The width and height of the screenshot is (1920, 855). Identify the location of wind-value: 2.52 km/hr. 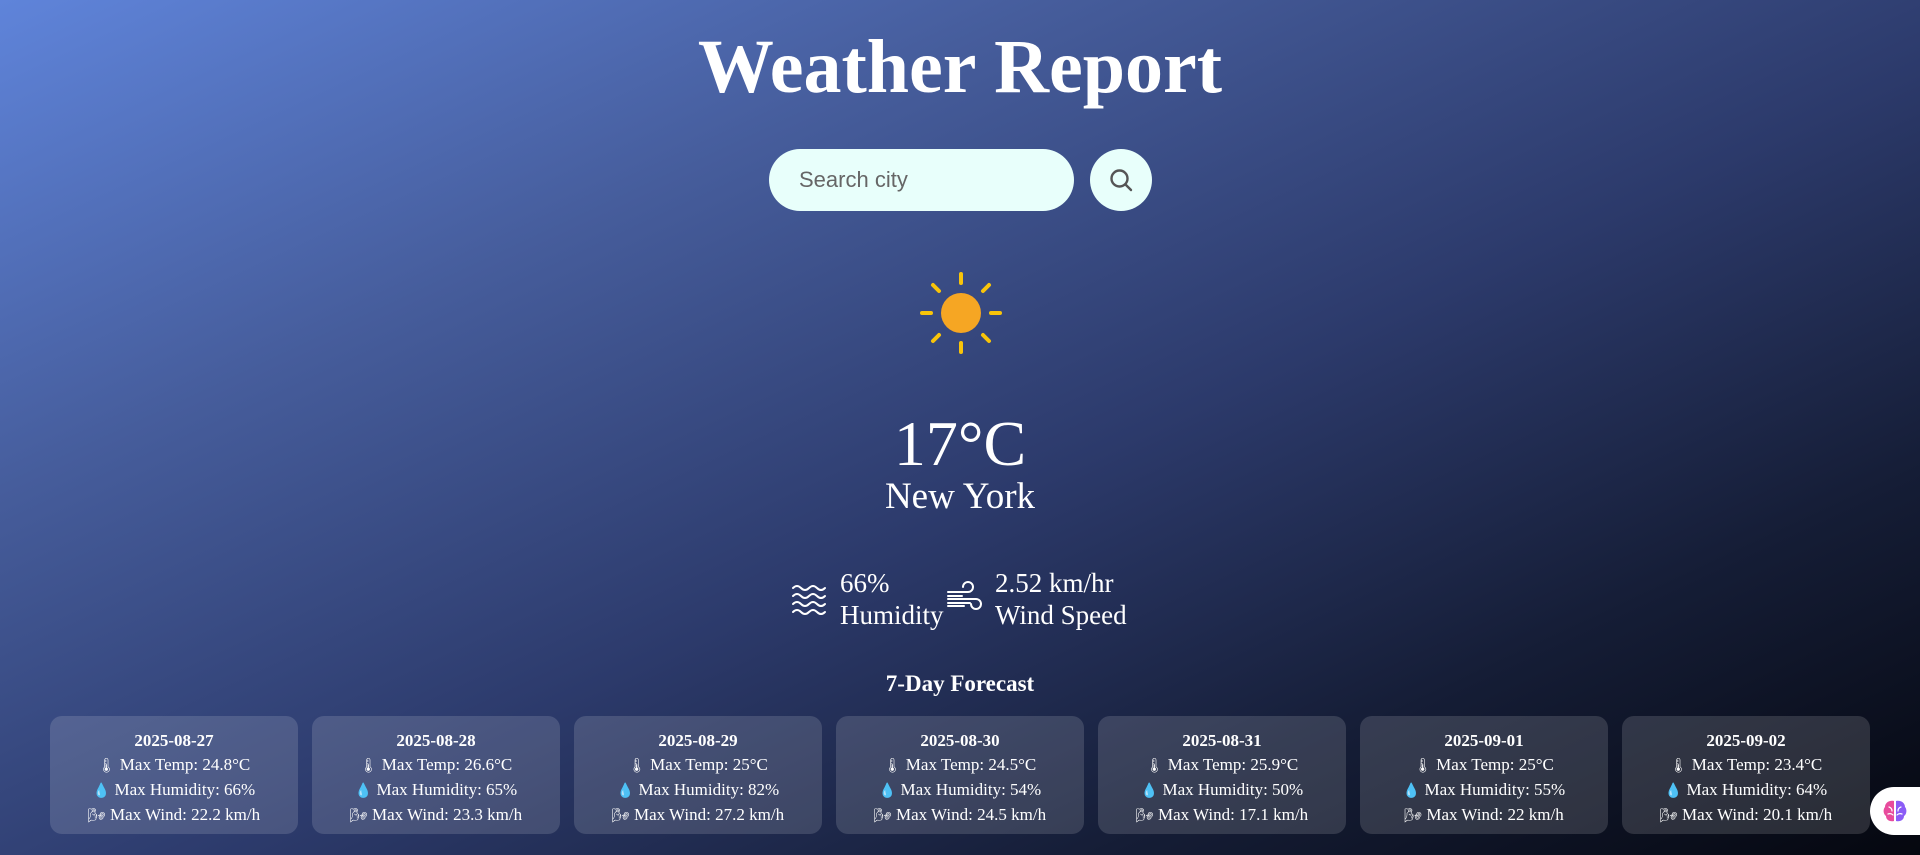
(1054, 583).